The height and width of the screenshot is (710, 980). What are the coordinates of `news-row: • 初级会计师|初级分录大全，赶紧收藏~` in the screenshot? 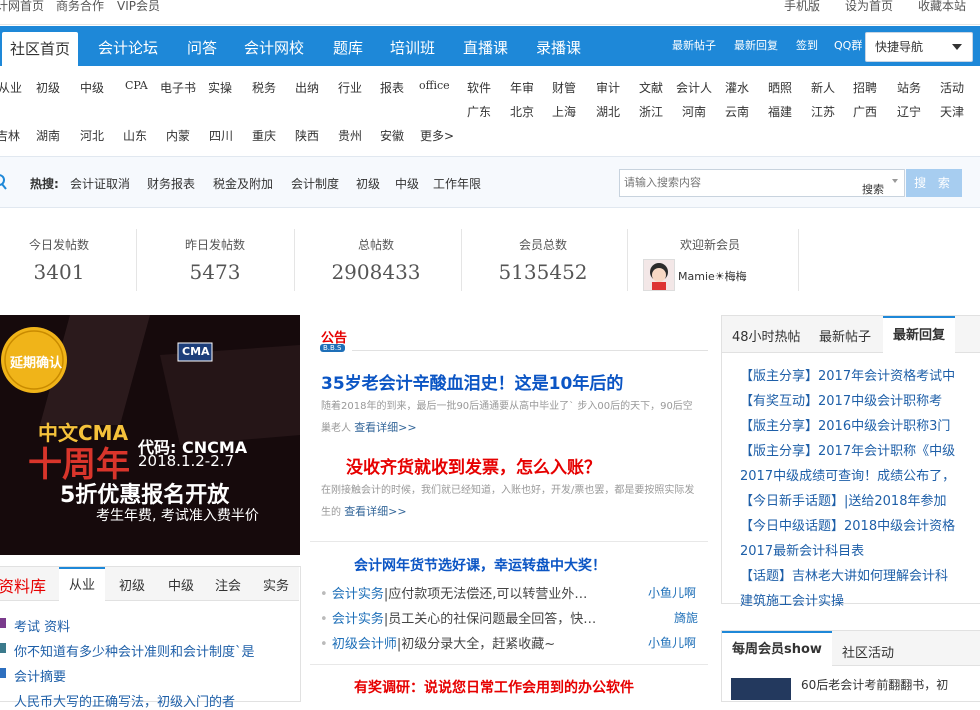 It's located at (437, 642).